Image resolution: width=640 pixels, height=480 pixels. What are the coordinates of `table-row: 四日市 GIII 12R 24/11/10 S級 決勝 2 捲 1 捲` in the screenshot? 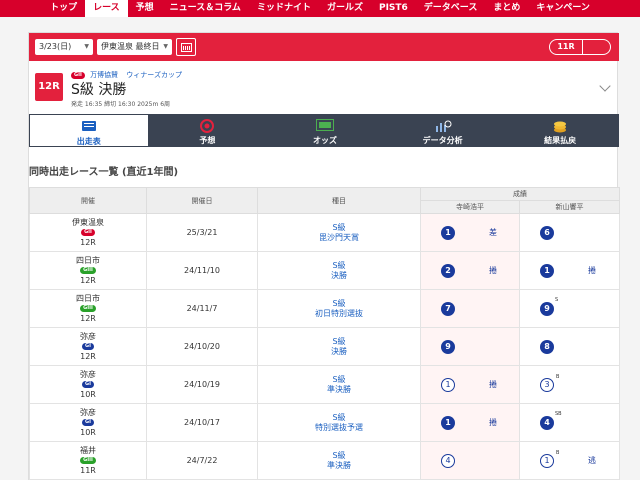 It's located at (324, 270).